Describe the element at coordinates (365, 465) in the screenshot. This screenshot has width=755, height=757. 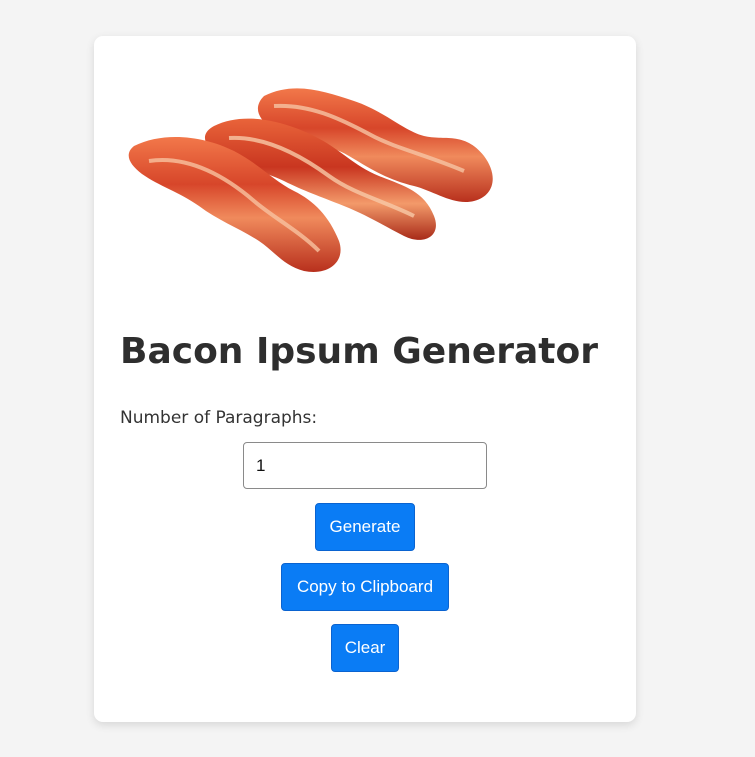
I see `paragraphs-input` at that location.